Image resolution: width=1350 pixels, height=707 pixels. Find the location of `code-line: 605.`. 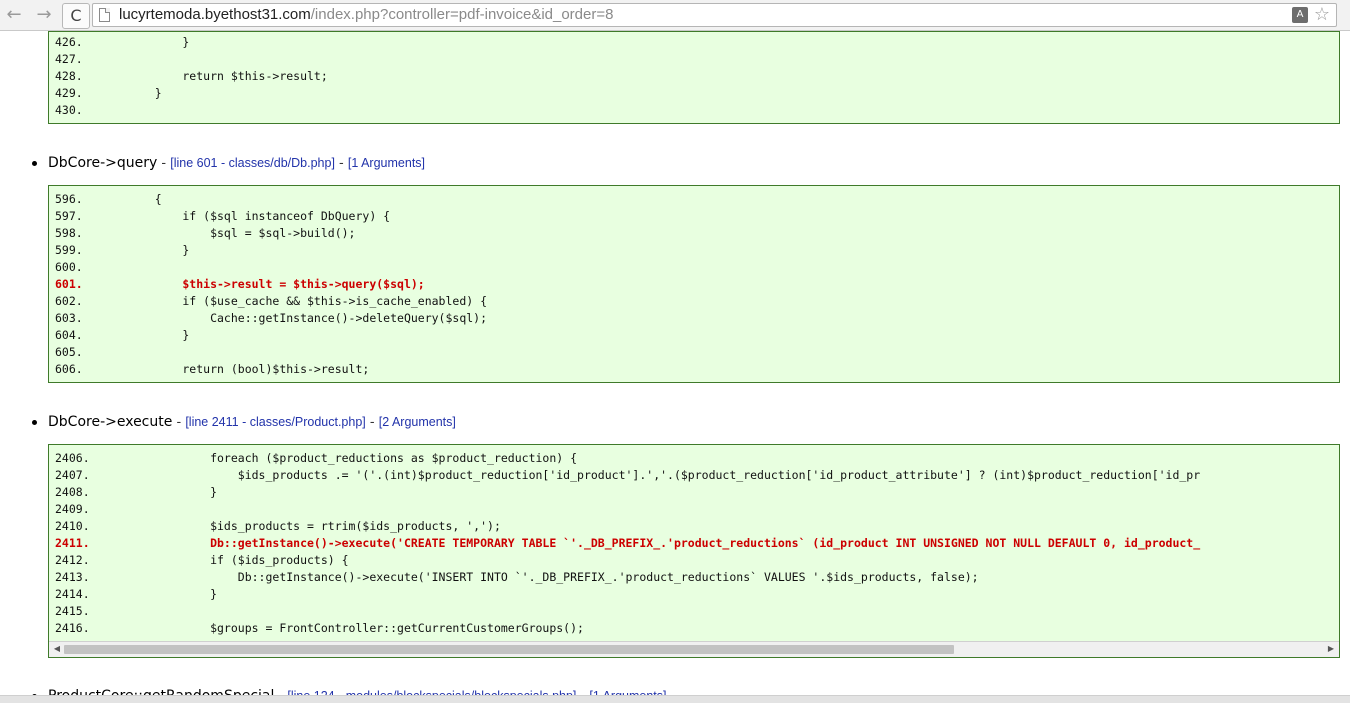

code-line: 605. is located at coordinates (694, 352).